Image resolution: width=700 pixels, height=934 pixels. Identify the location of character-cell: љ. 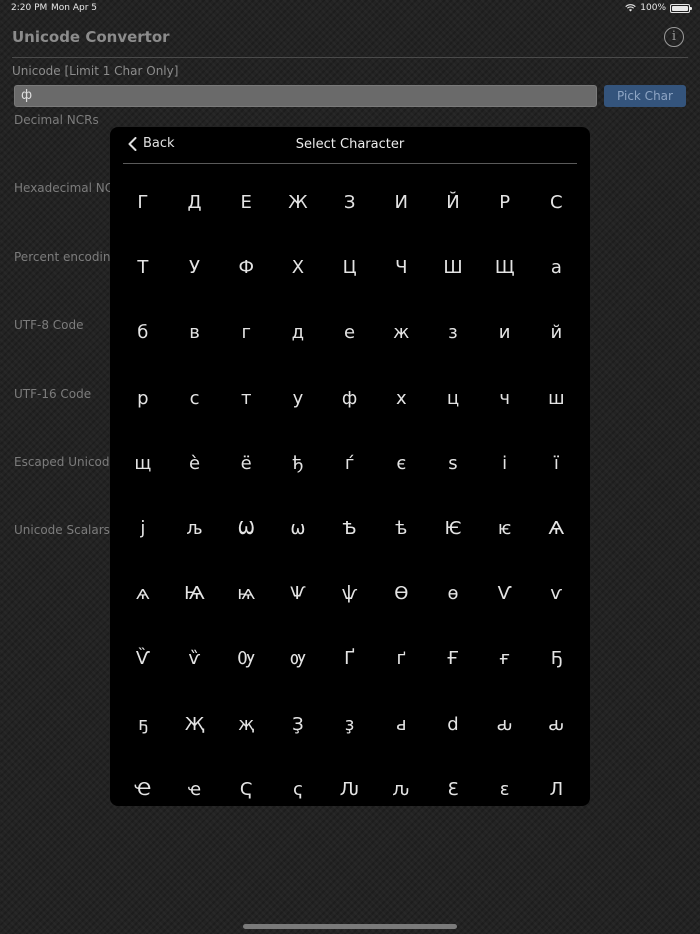
(195, 528).